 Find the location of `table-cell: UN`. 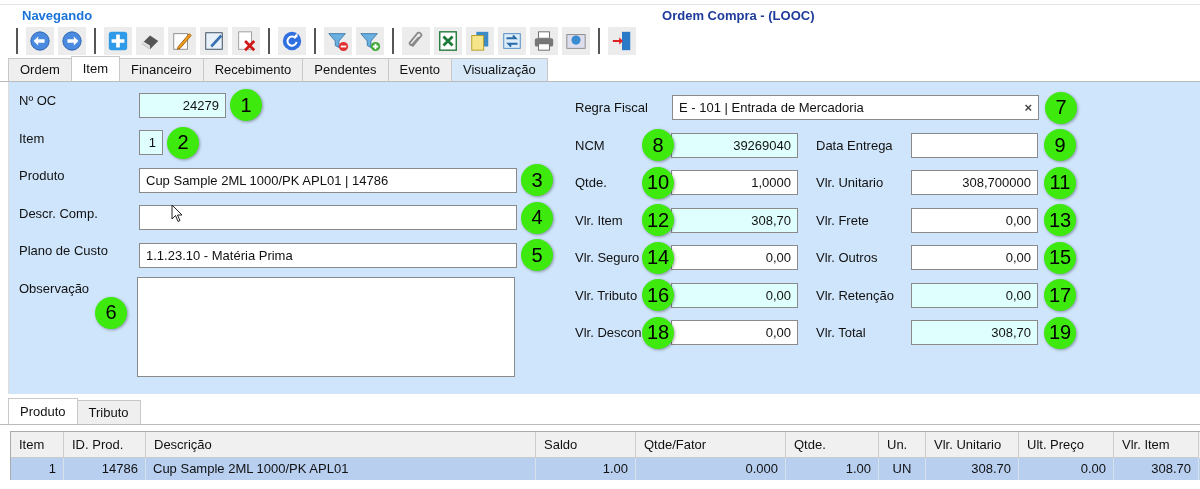

table-cell: UN is located at coordinates (902, 469).